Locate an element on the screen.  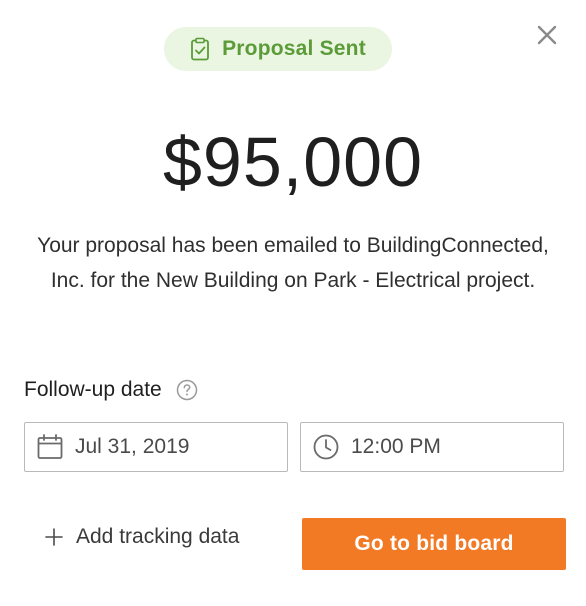
followup-time-value: 12:00 PM is located at coordinates (396, 447).